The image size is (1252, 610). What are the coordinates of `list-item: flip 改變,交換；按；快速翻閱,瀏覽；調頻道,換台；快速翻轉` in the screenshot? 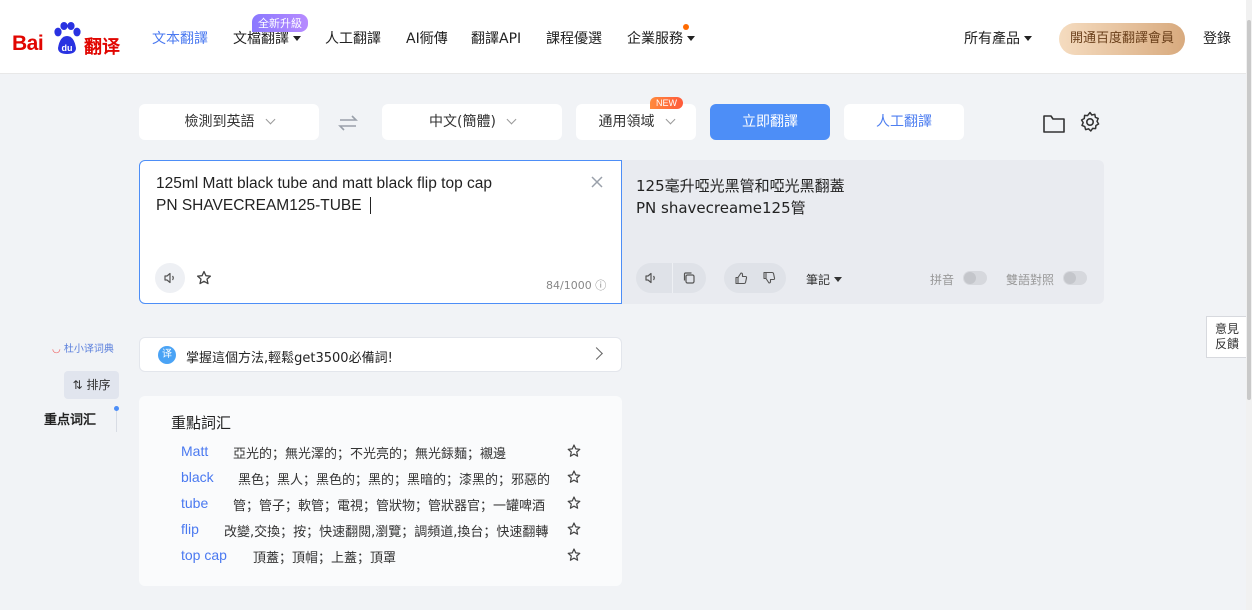 It's located at (380, 532).